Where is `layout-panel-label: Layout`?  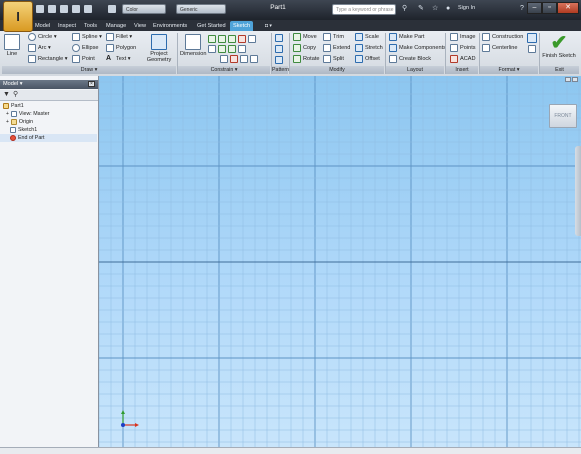 layout-panel-label: Layout is located at coordinates (415, 70).